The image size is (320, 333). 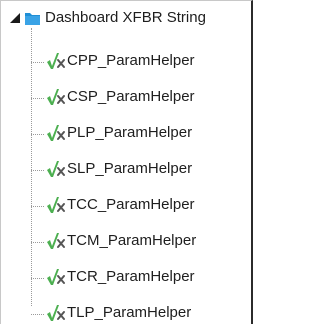 I want to click on tree-item-label: CSP_ParamHelper, so click(x=131, y=96).